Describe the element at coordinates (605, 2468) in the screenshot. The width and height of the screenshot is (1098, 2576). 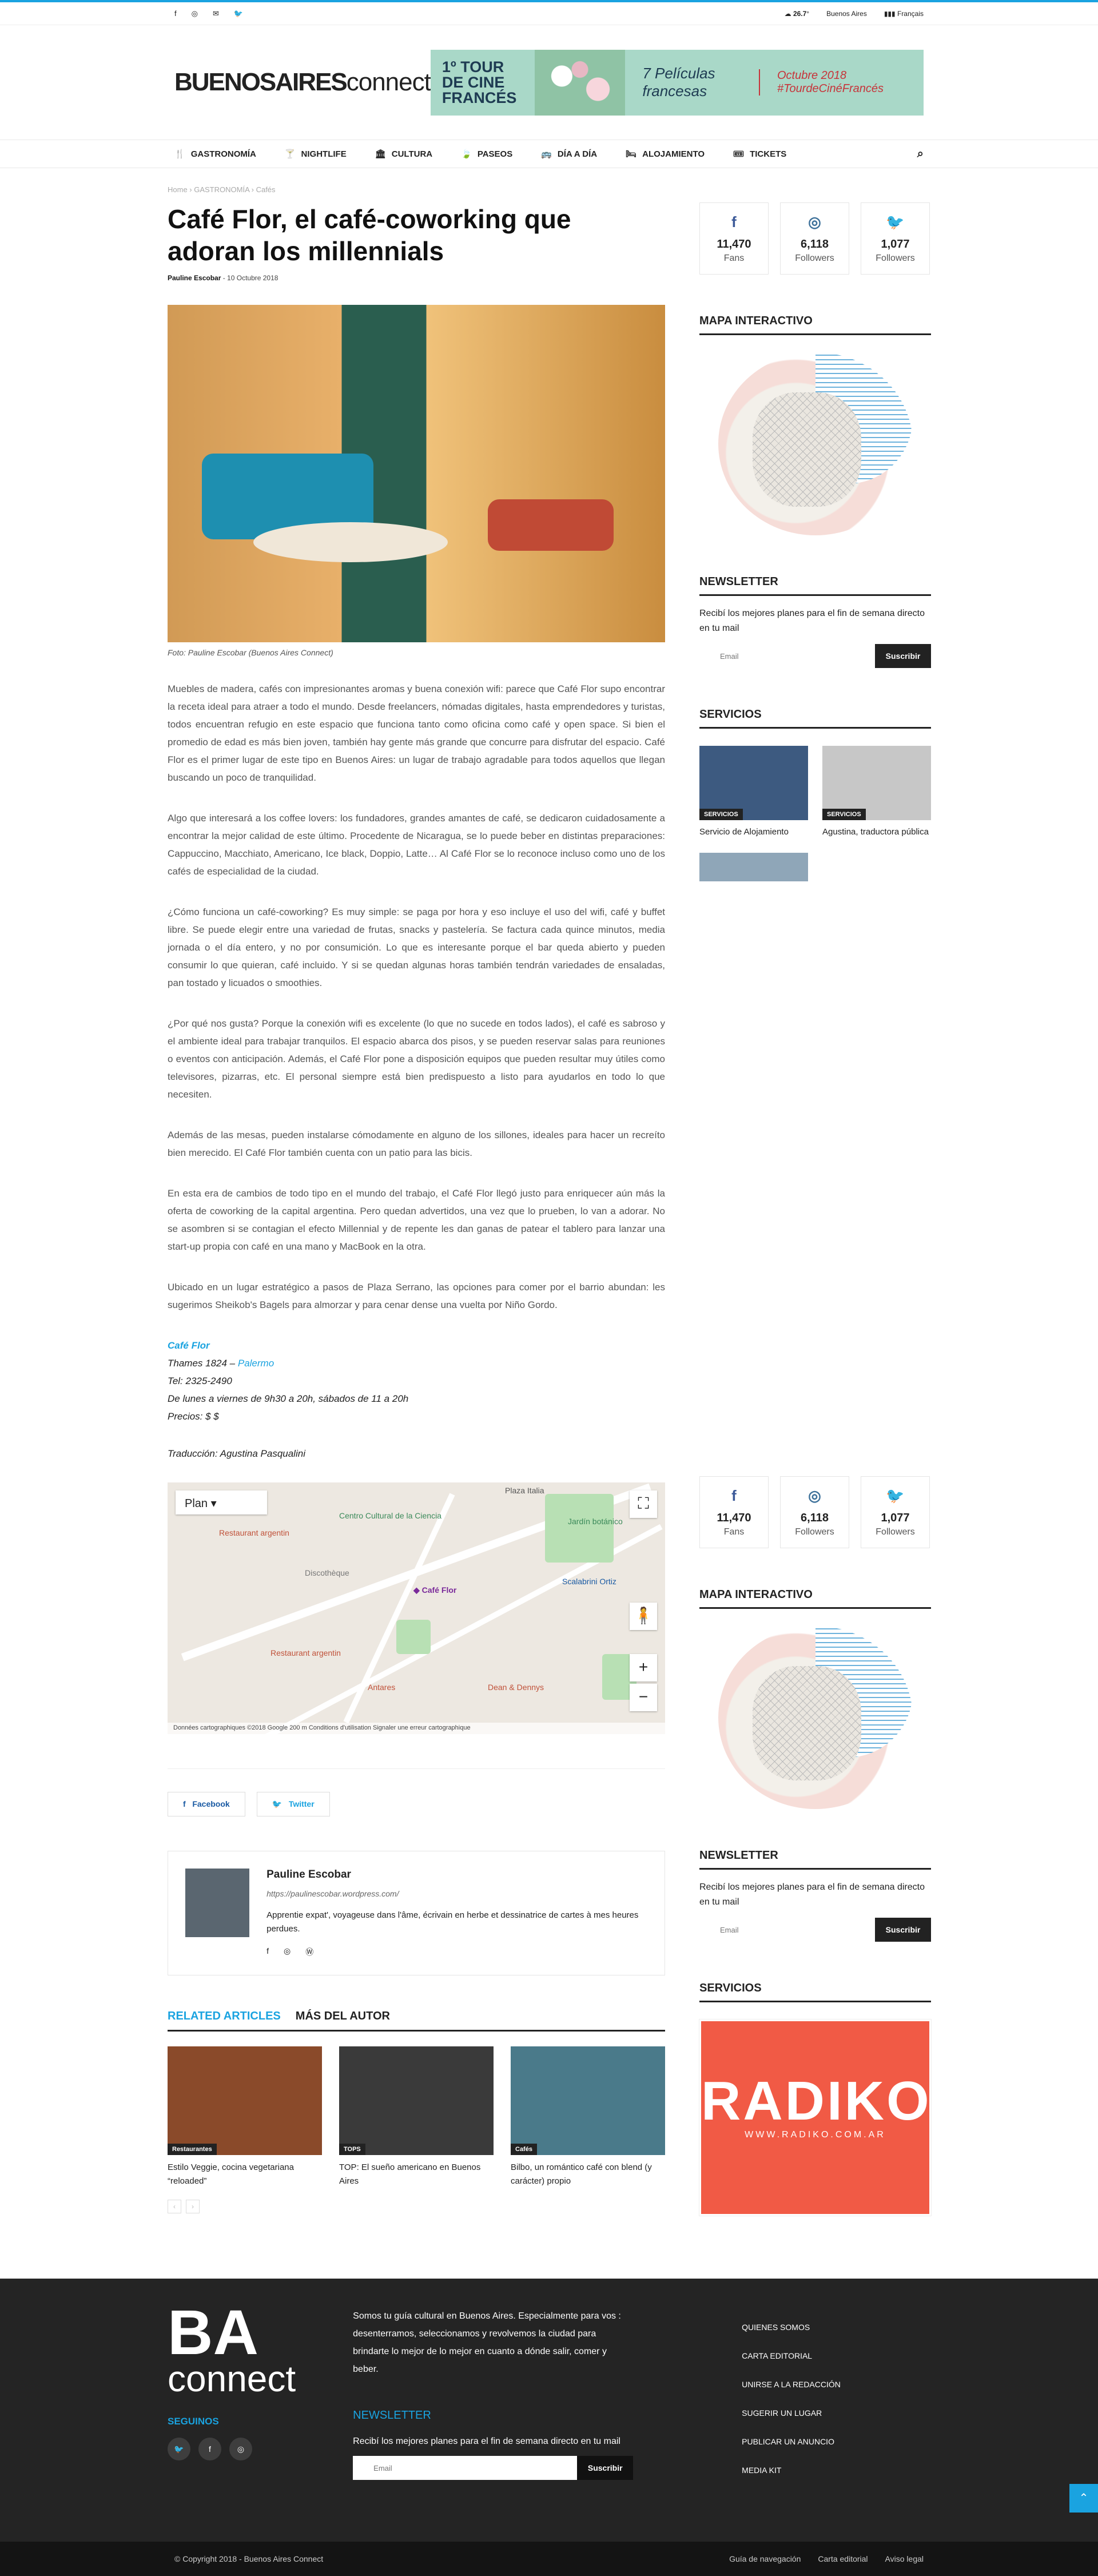
I see `footer-subscribe-button: Suscribir` at that location.